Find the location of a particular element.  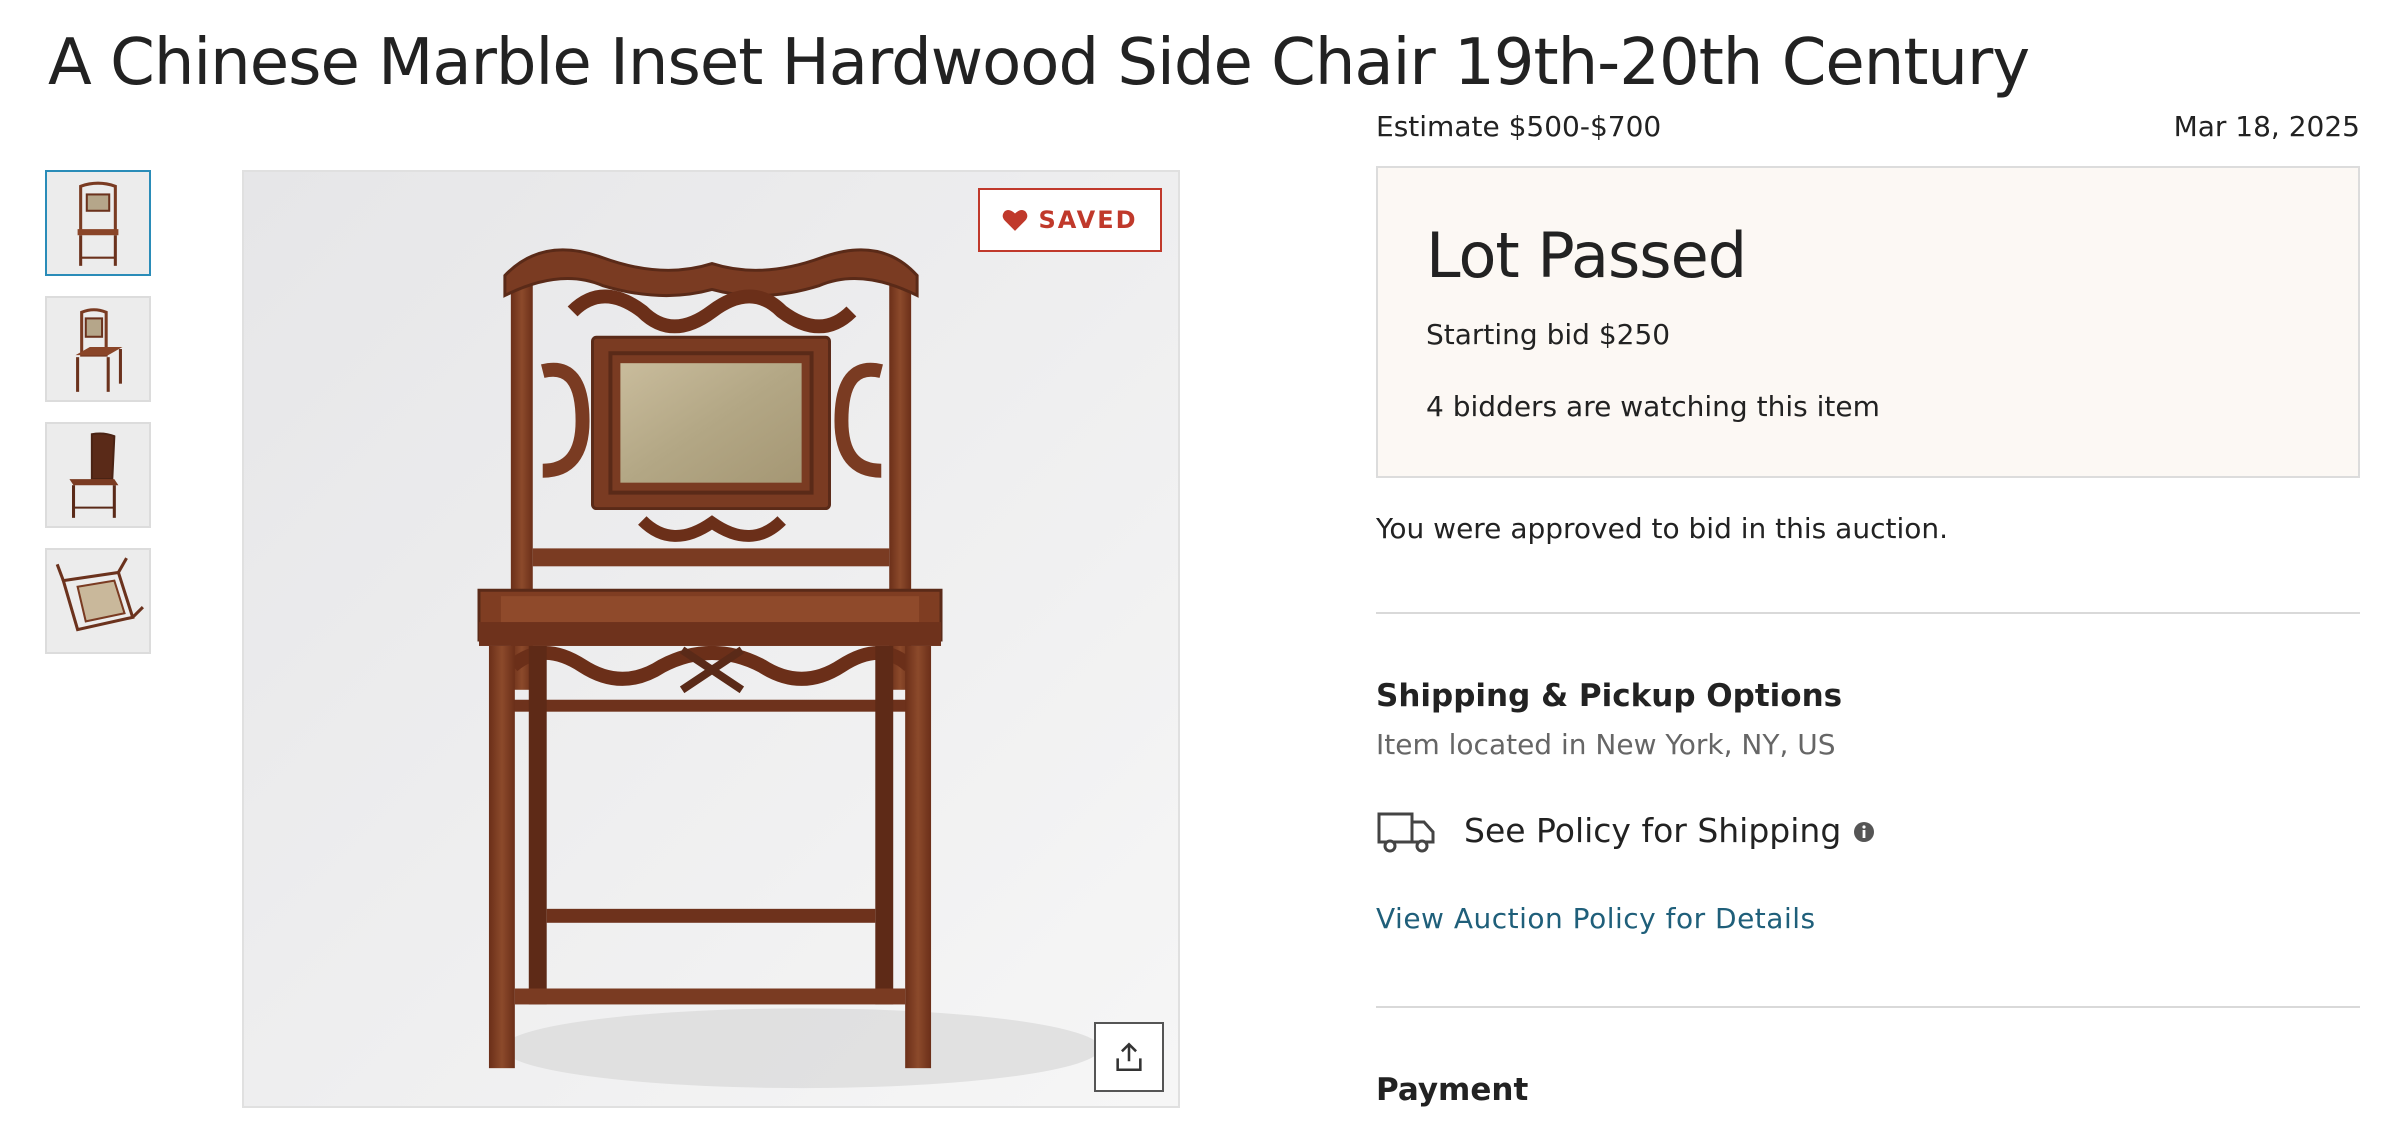

truck-icon is located at coordinates (1406, 832).